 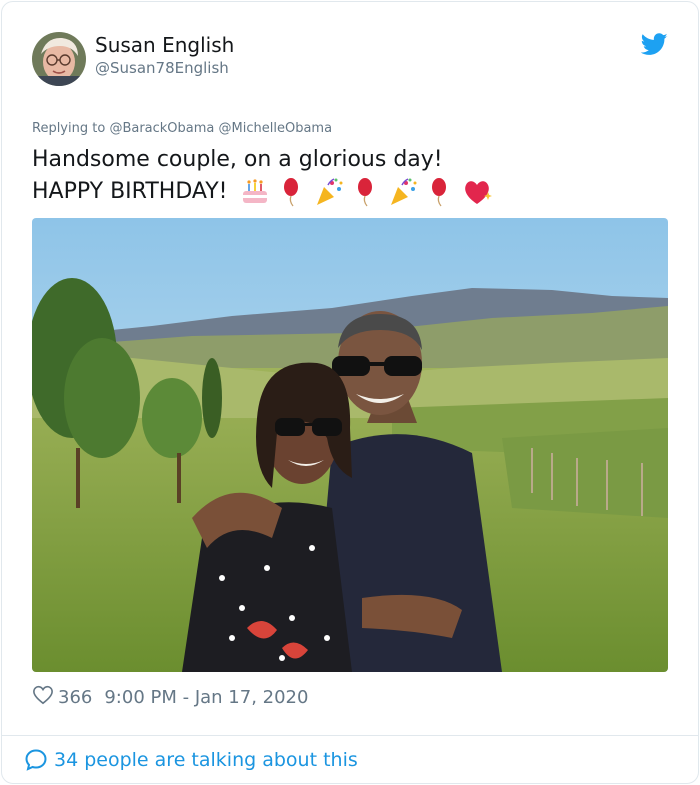 I want to click on author-name: Susan English, so click(x=164, y=45).